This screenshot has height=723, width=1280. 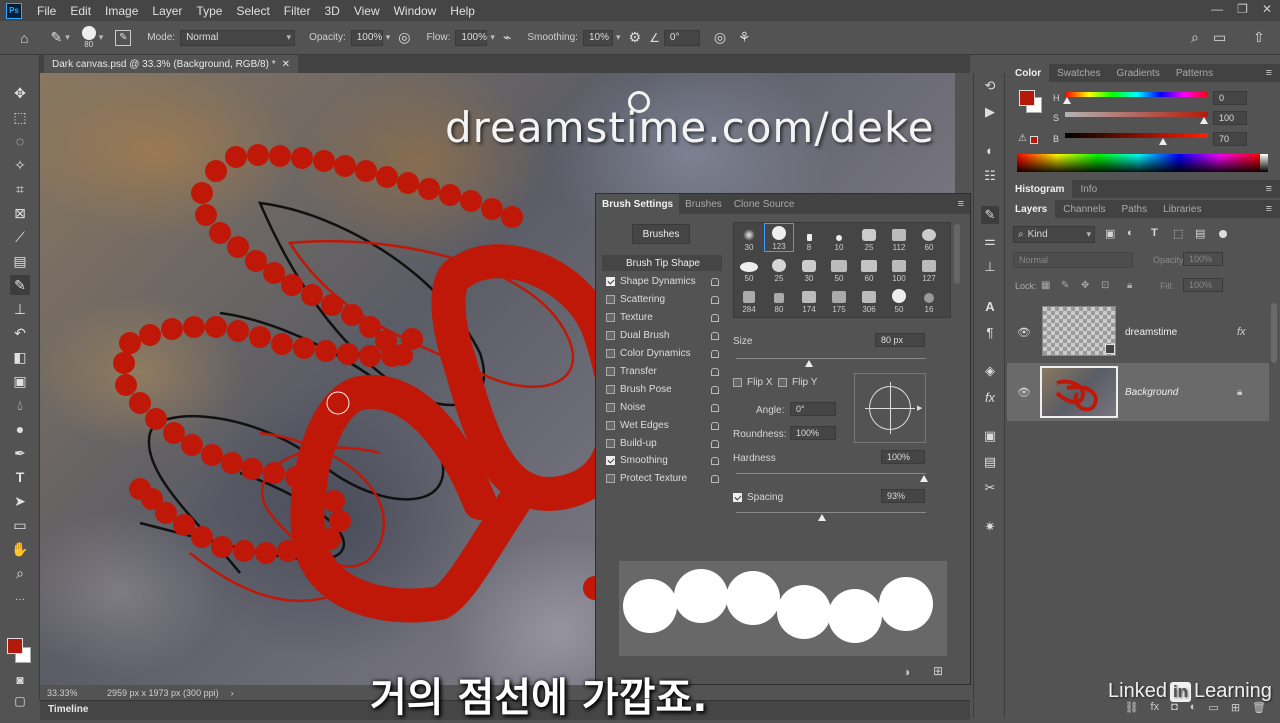 I want to click on tab-paths: Paths, so click(x=1135, y=209).